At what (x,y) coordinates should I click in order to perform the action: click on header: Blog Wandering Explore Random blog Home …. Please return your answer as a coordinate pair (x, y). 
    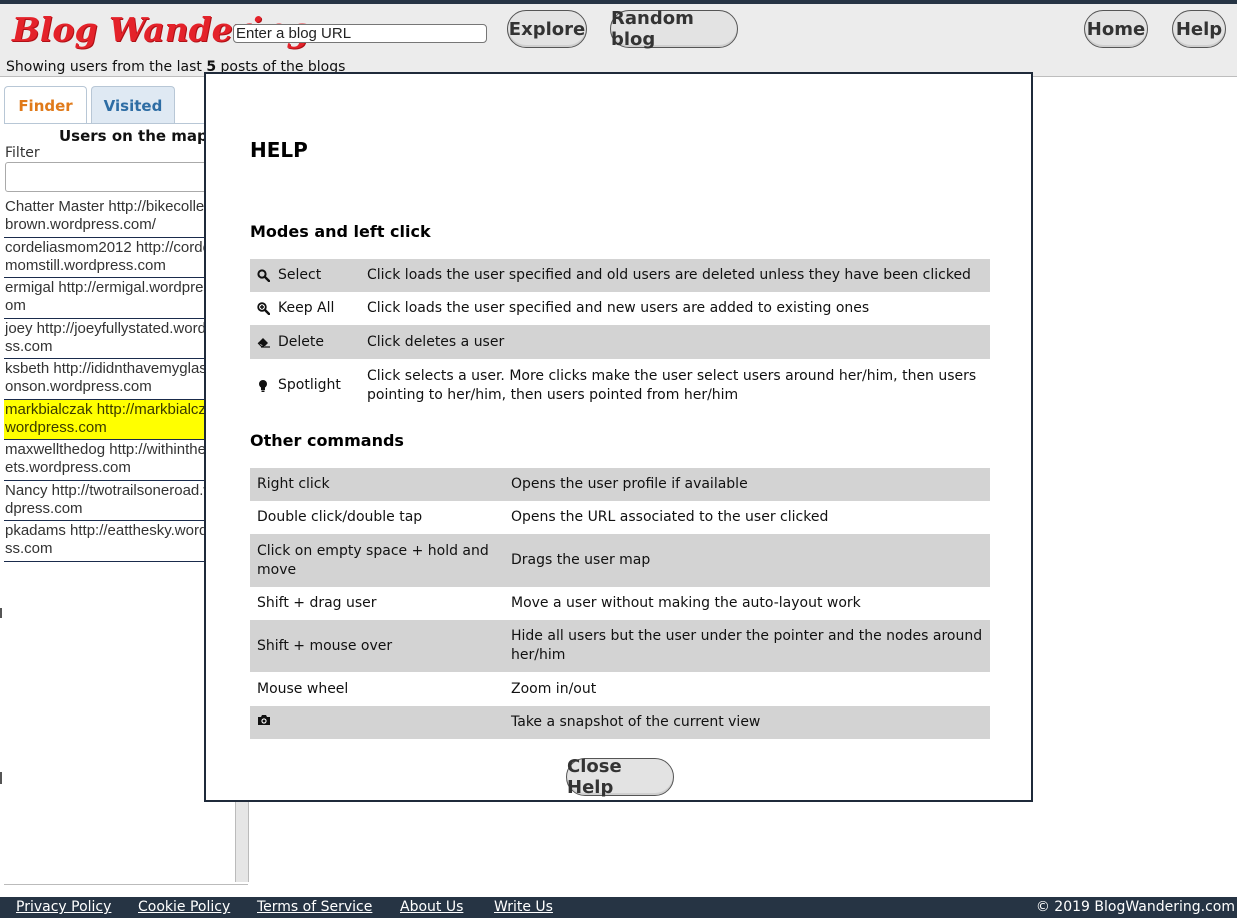
    Looking at the image, I should click on (618, 40).